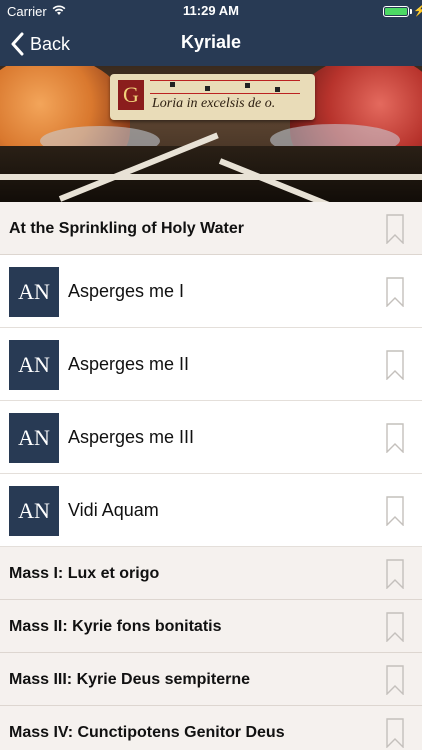  What do you see at coordinates (113, 510) in the screenshot?
I see `chant-title: Vidi Aquam` at bounding box center [113, 510].